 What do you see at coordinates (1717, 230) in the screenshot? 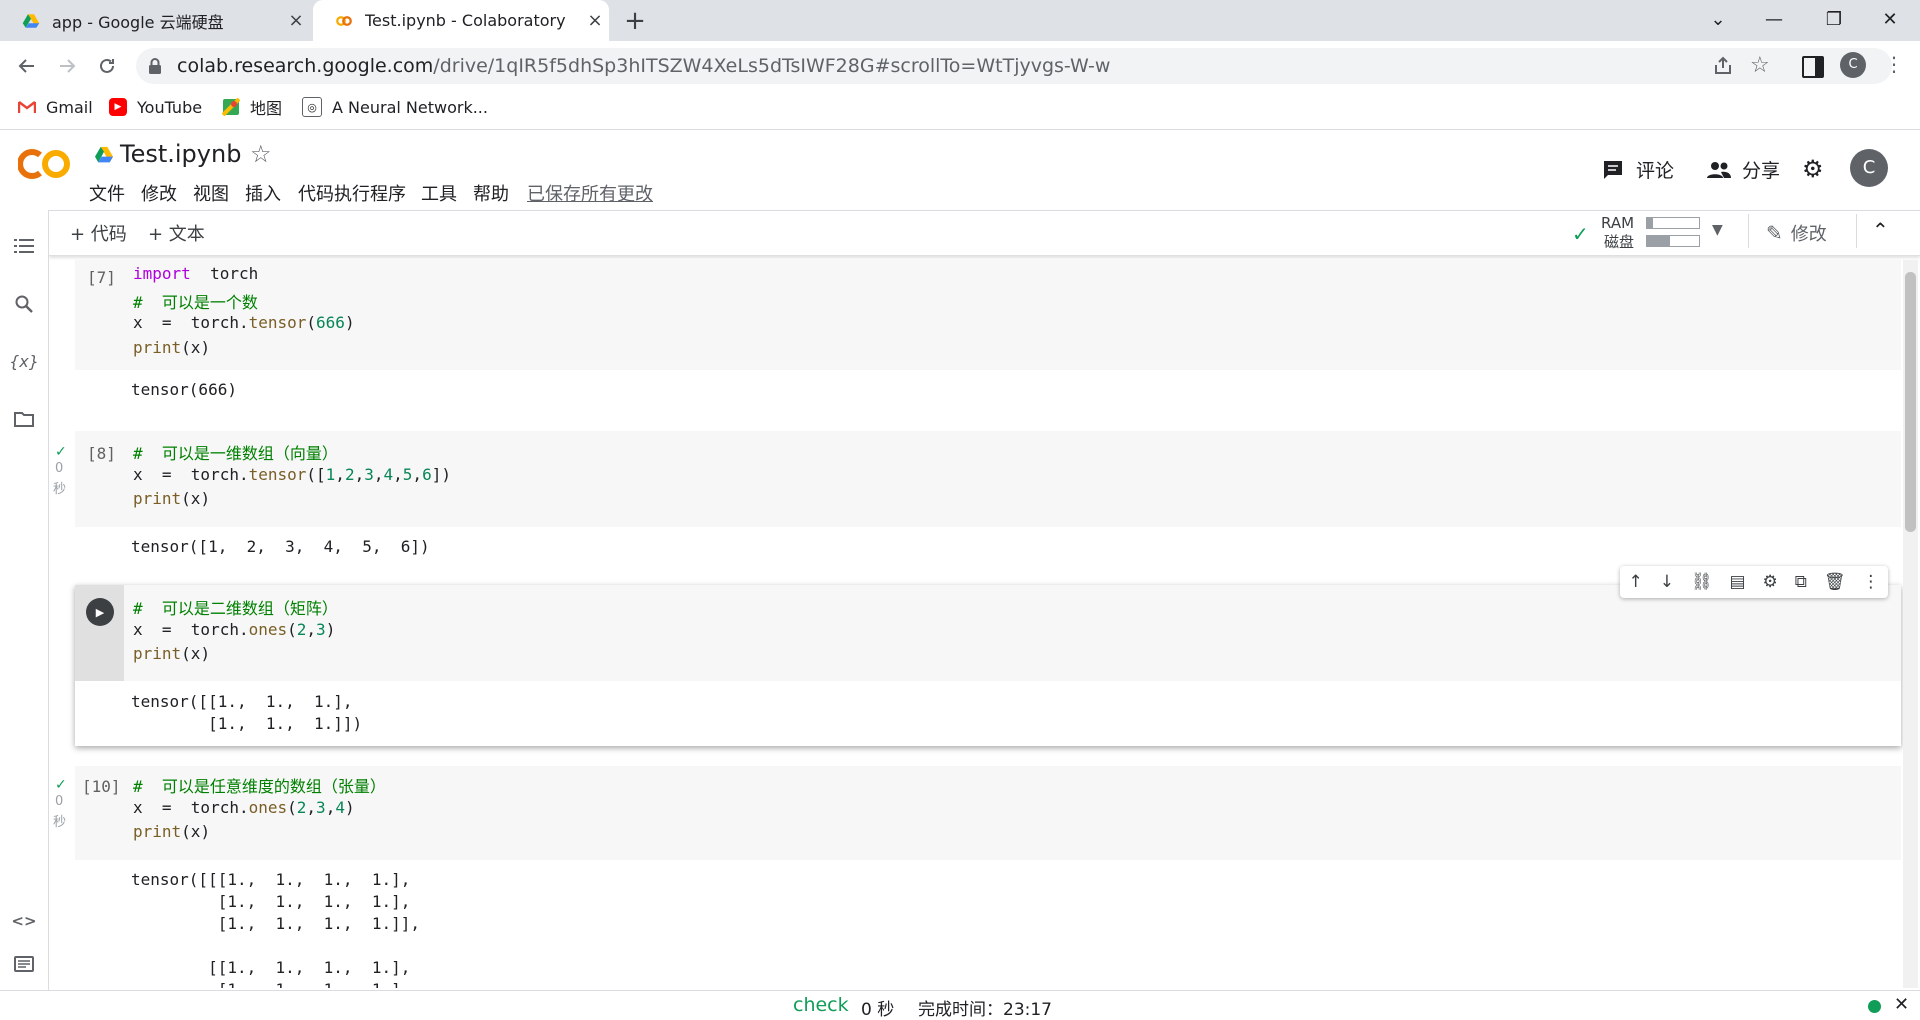
I see `runtime-dropdown-icon: ▼` at bounding box center [1717, 230].